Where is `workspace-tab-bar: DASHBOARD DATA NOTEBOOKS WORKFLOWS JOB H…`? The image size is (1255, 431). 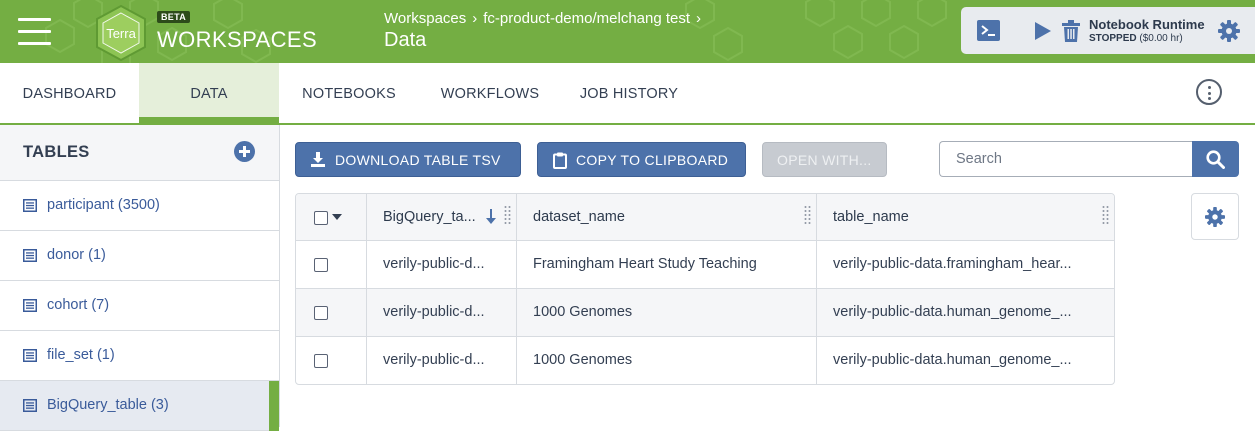 workspace-tab-bar: DASHBOARD DATA NOTEBOOKS WORKFLOWS JOB H… is located at coordinates (627, 94).